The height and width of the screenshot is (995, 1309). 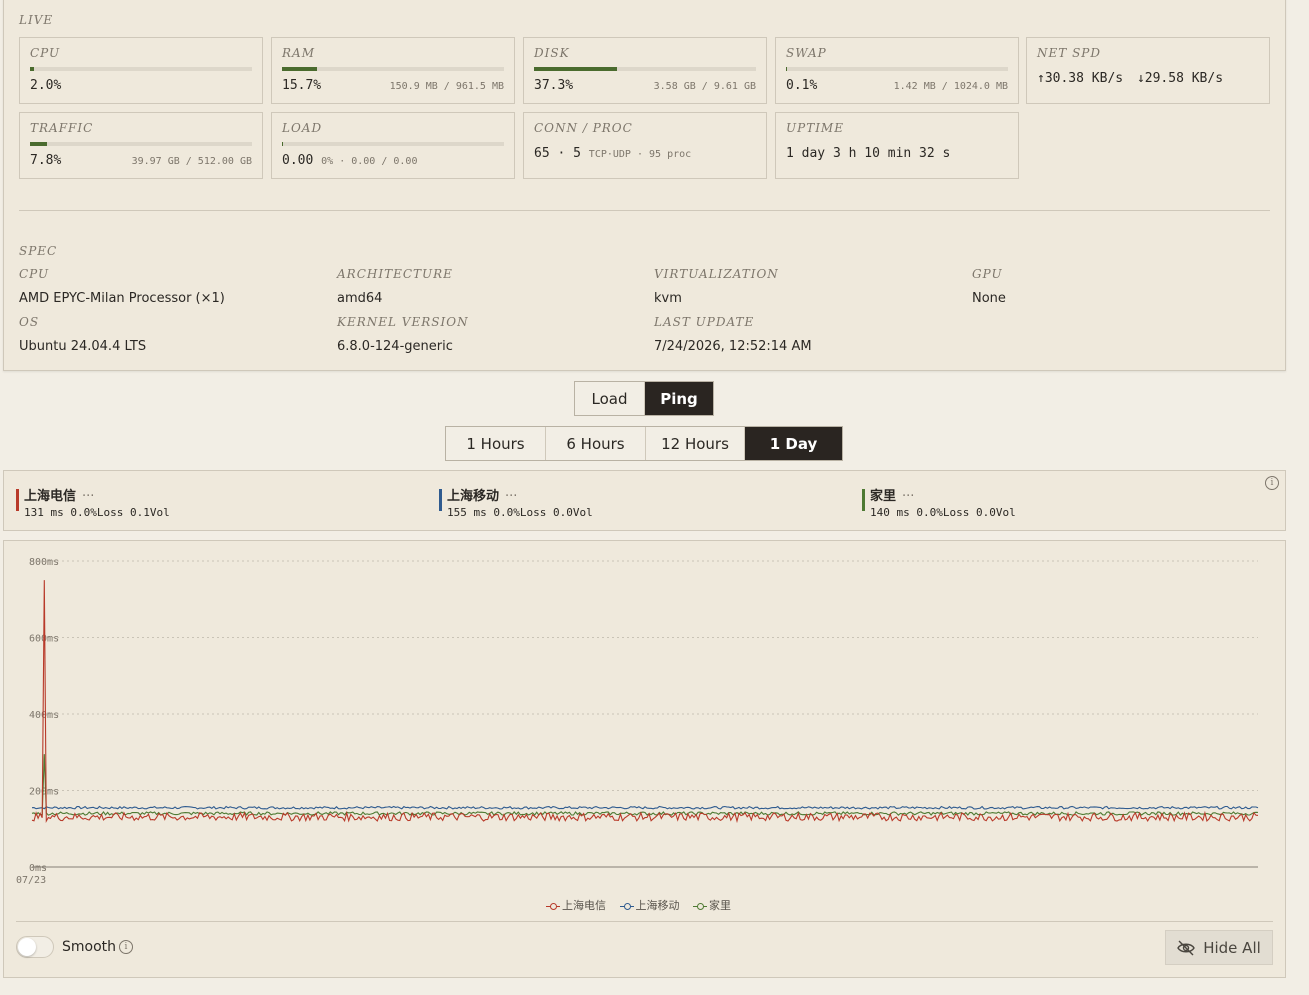 I want to click on spec-last-update: LAST UPDATE 7/24/2026, 12:52:14 AM, so click(x=733, y=334).